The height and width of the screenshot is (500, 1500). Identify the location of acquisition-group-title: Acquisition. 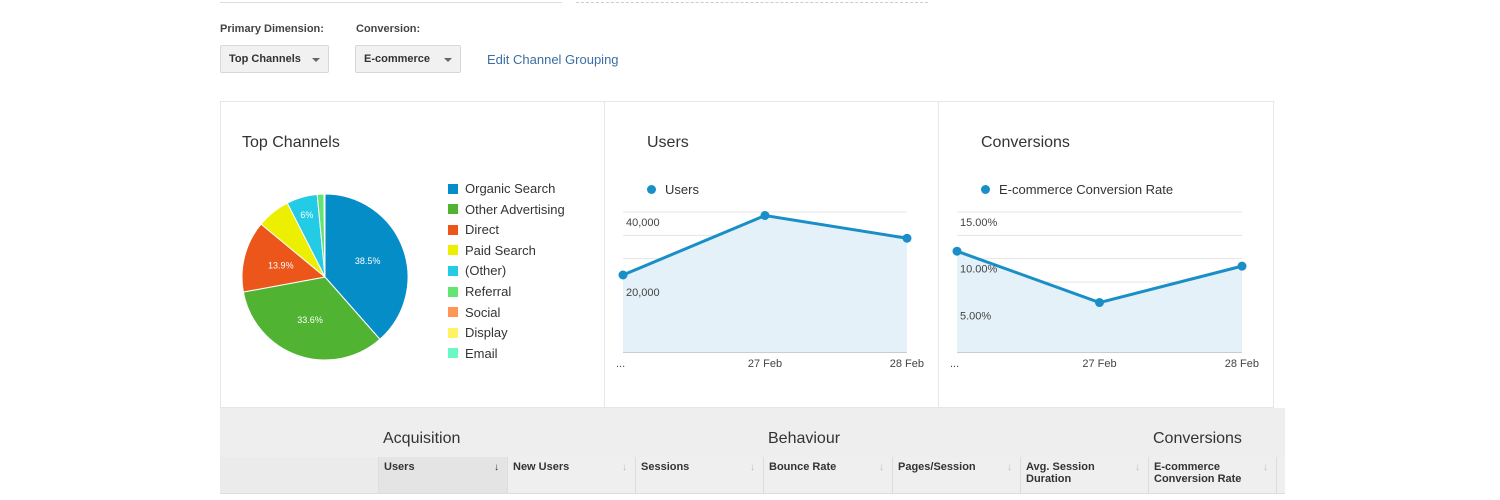
(422, 438).